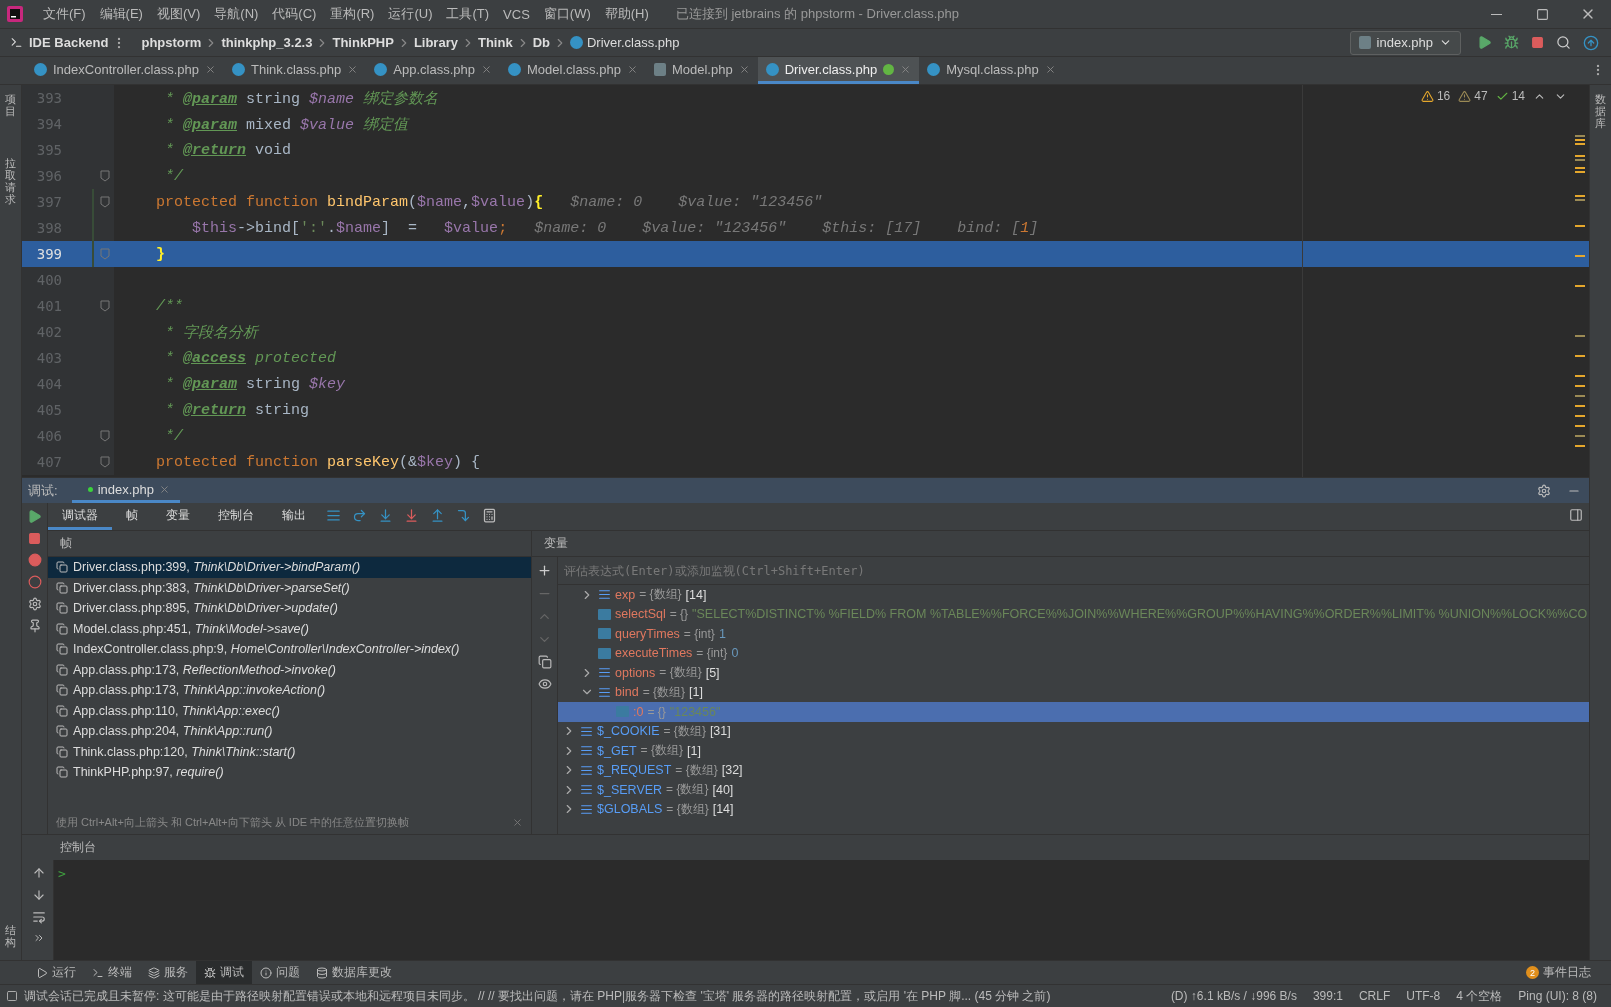 This screenshot has width=1611, height=1007. I want to click on status-item: CRLF, so click(1374, 996).